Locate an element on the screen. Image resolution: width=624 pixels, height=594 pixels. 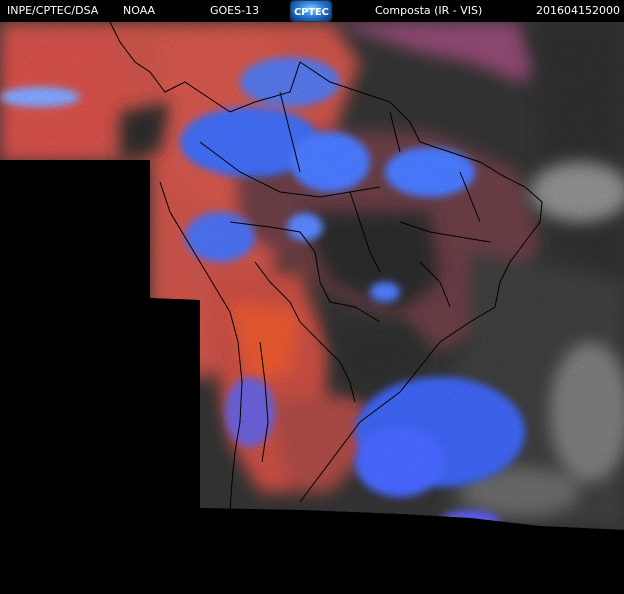
agency-label: NOAA is located at coordinates (139, 10).